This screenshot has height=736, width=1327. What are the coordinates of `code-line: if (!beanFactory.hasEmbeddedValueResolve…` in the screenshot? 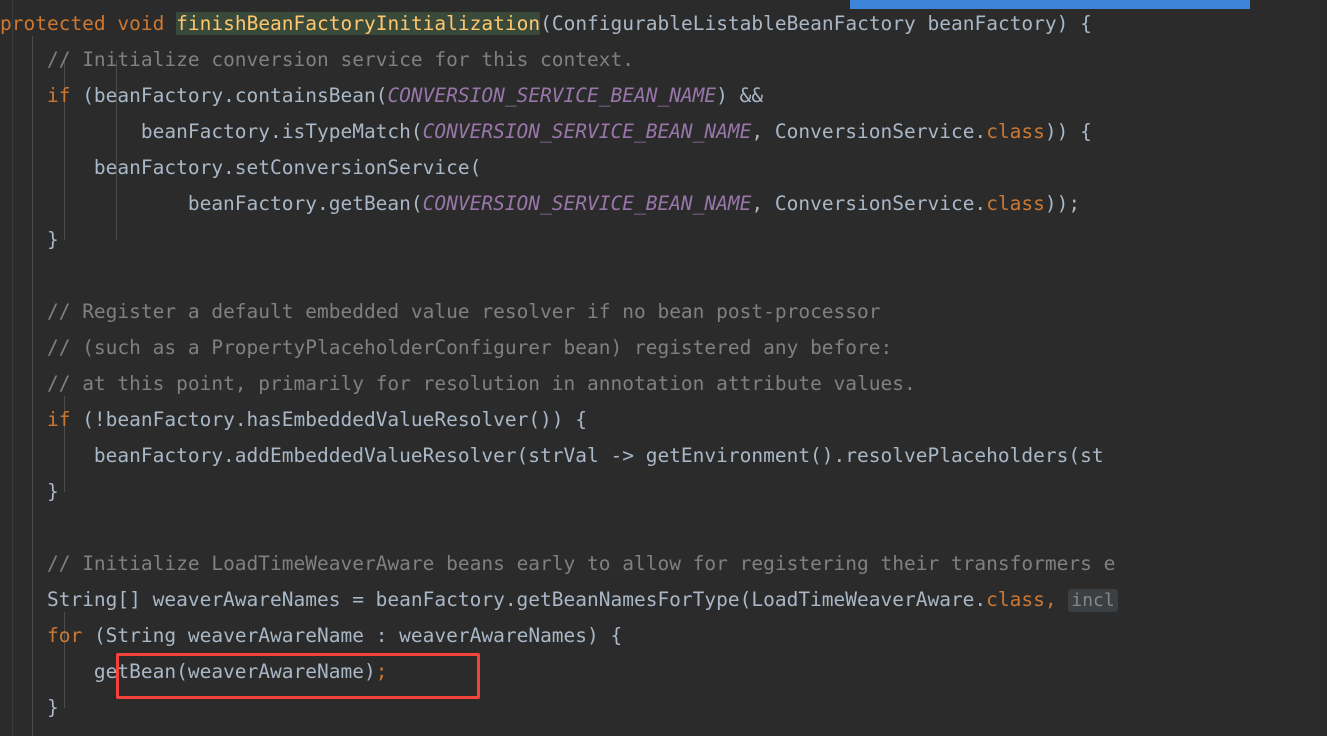 It's located at (663, 420).